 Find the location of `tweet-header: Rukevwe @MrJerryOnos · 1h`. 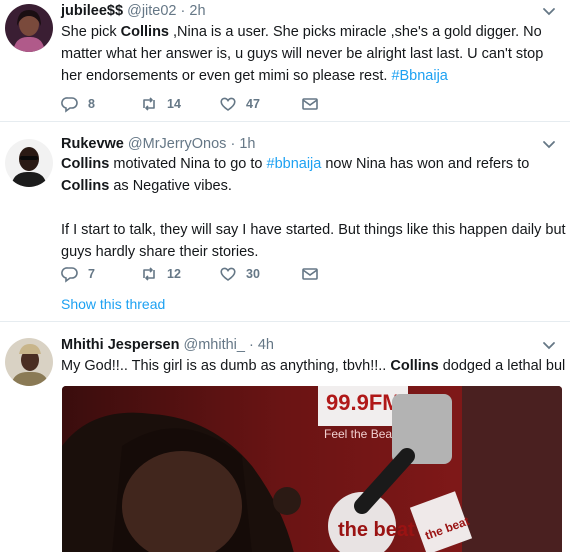

tweet-header: Rukevwe @MrJerryOnos · 1h is located at coordinates (311, 144).